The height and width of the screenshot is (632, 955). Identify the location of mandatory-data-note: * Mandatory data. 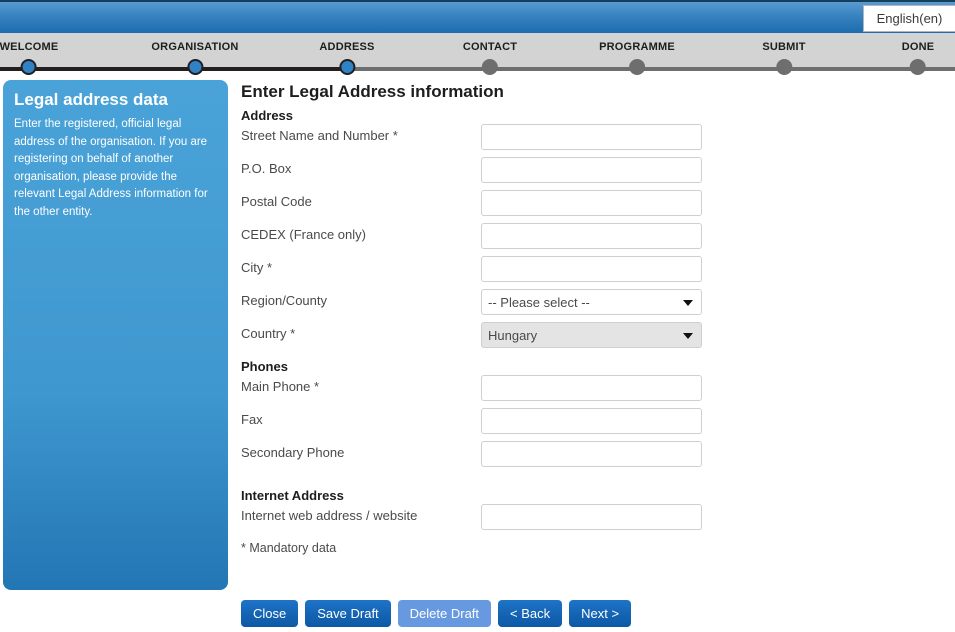
(289, 548).